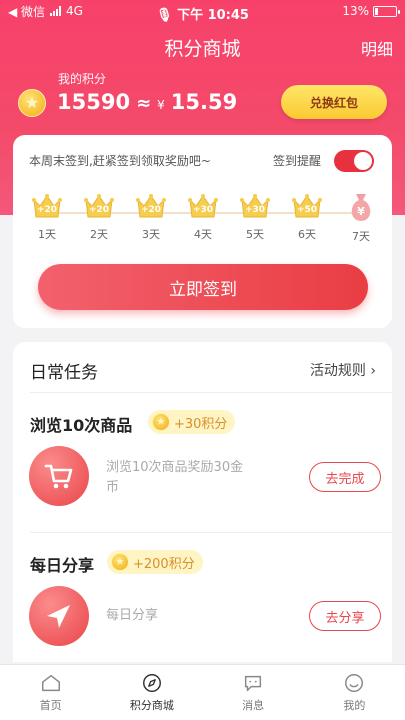 This screenshot has width=405, height=720. I want to click on battery-icon, so click(386, 11).